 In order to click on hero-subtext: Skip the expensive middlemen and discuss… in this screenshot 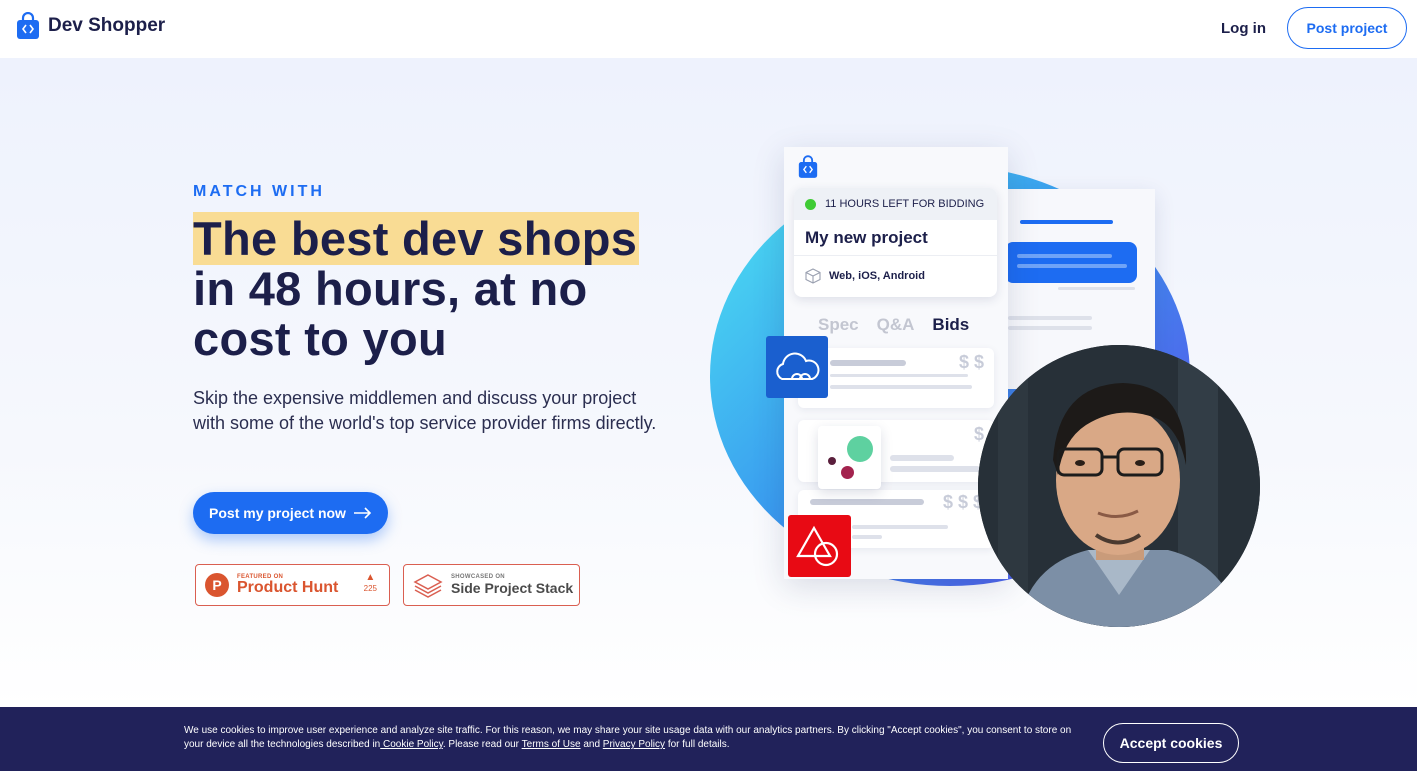, I will do `click(425, 410)`.